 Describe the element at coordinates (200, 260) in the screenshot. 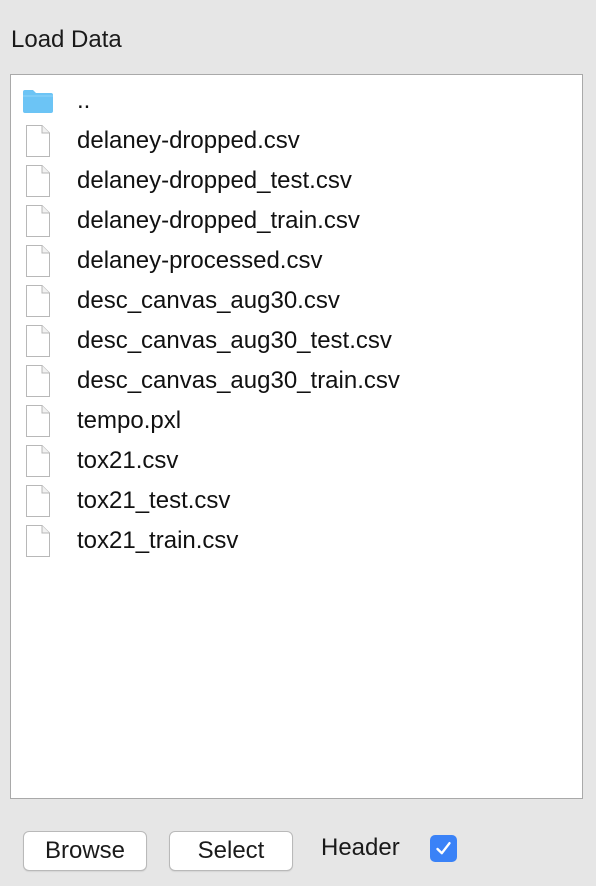

I see `file-name: delaney-processed.csv` at that location.